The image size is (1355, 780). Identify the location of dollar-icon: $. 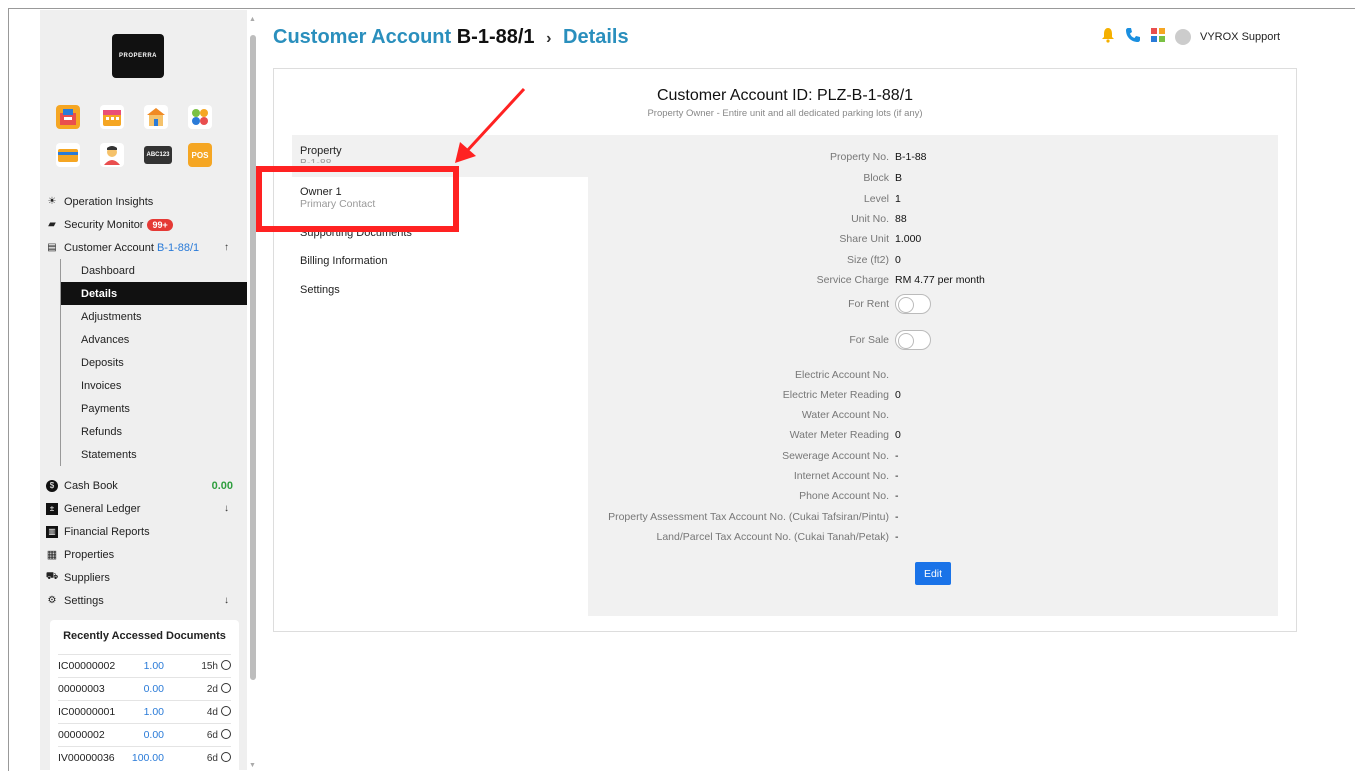
(52, 485).